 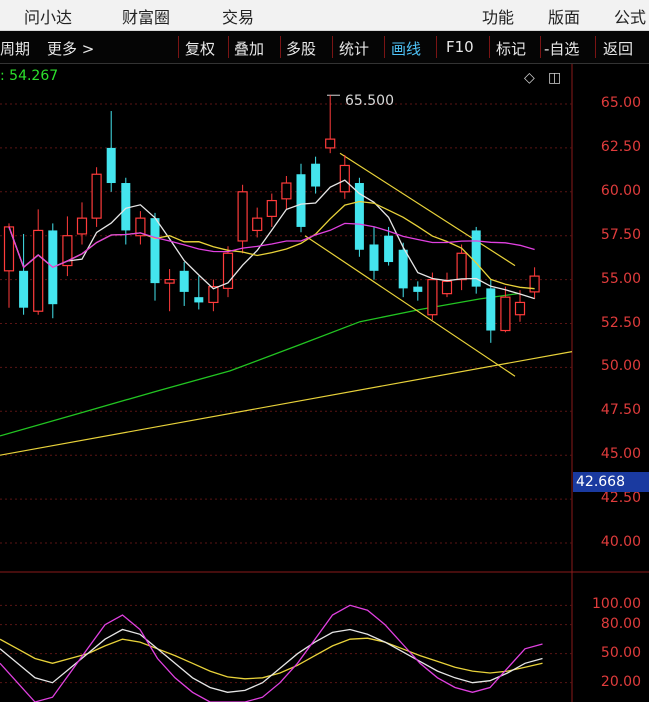 What do you see at coordinates (554, 78) in the screenshot?
I see `panel-toggle-icon: ◫` at bounding box center [554, 78].